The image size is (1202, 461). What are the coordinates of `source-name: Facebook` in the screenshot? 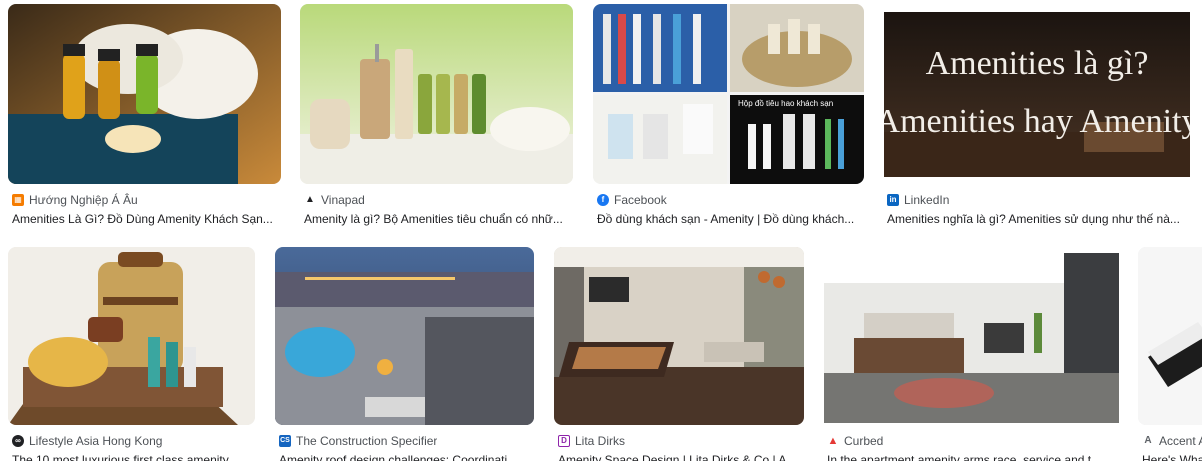 It's located at (640, 200).